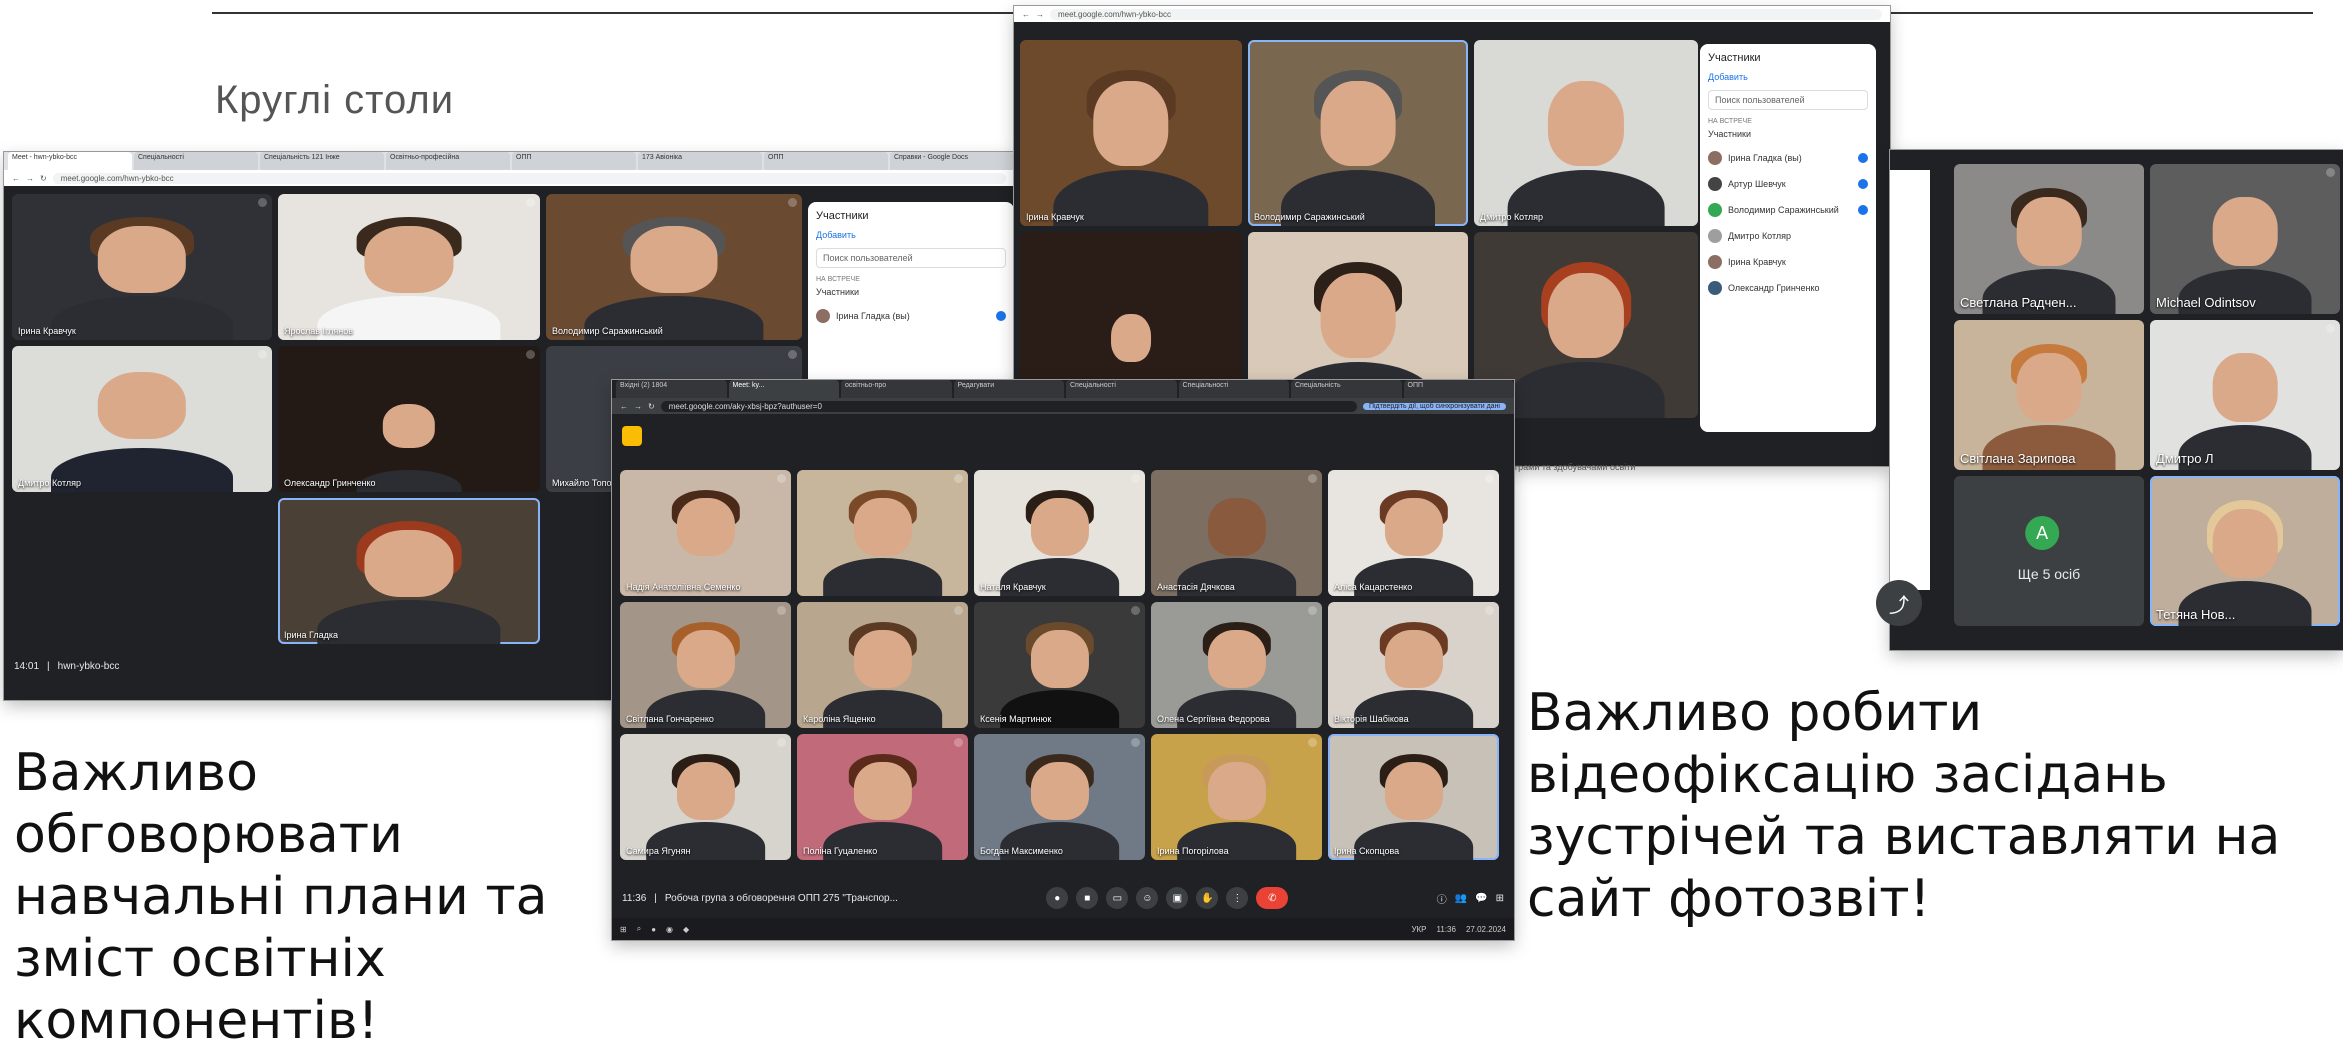  I want to click on browser-tab: Спеціальність 121 Інже, so click(322, 161).